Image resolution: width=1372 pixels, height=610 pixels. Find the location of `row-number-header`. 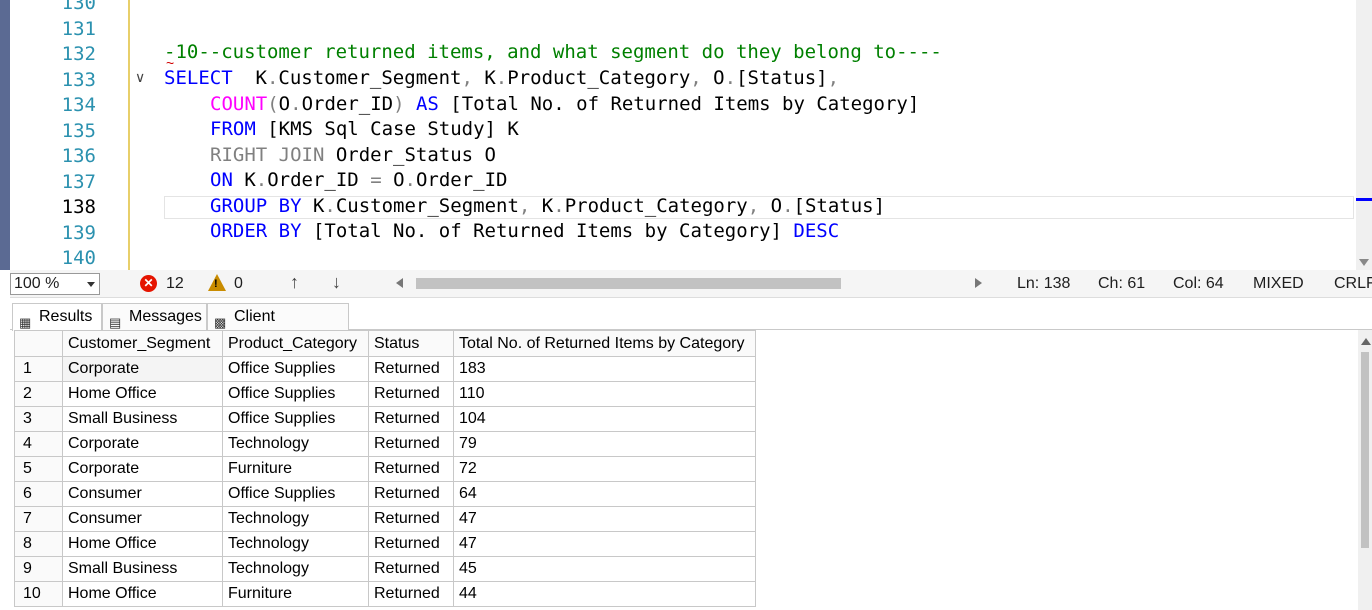

row-number-header is located at coordinates (38, 343).